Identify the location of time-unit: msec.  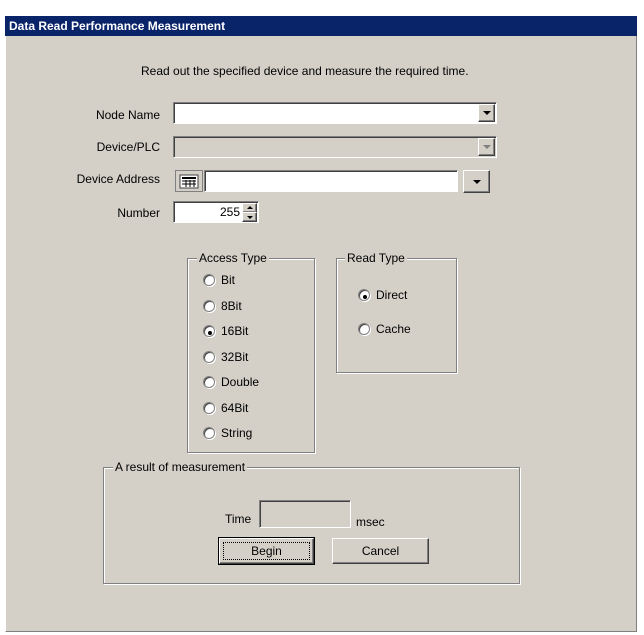
(370, 522).